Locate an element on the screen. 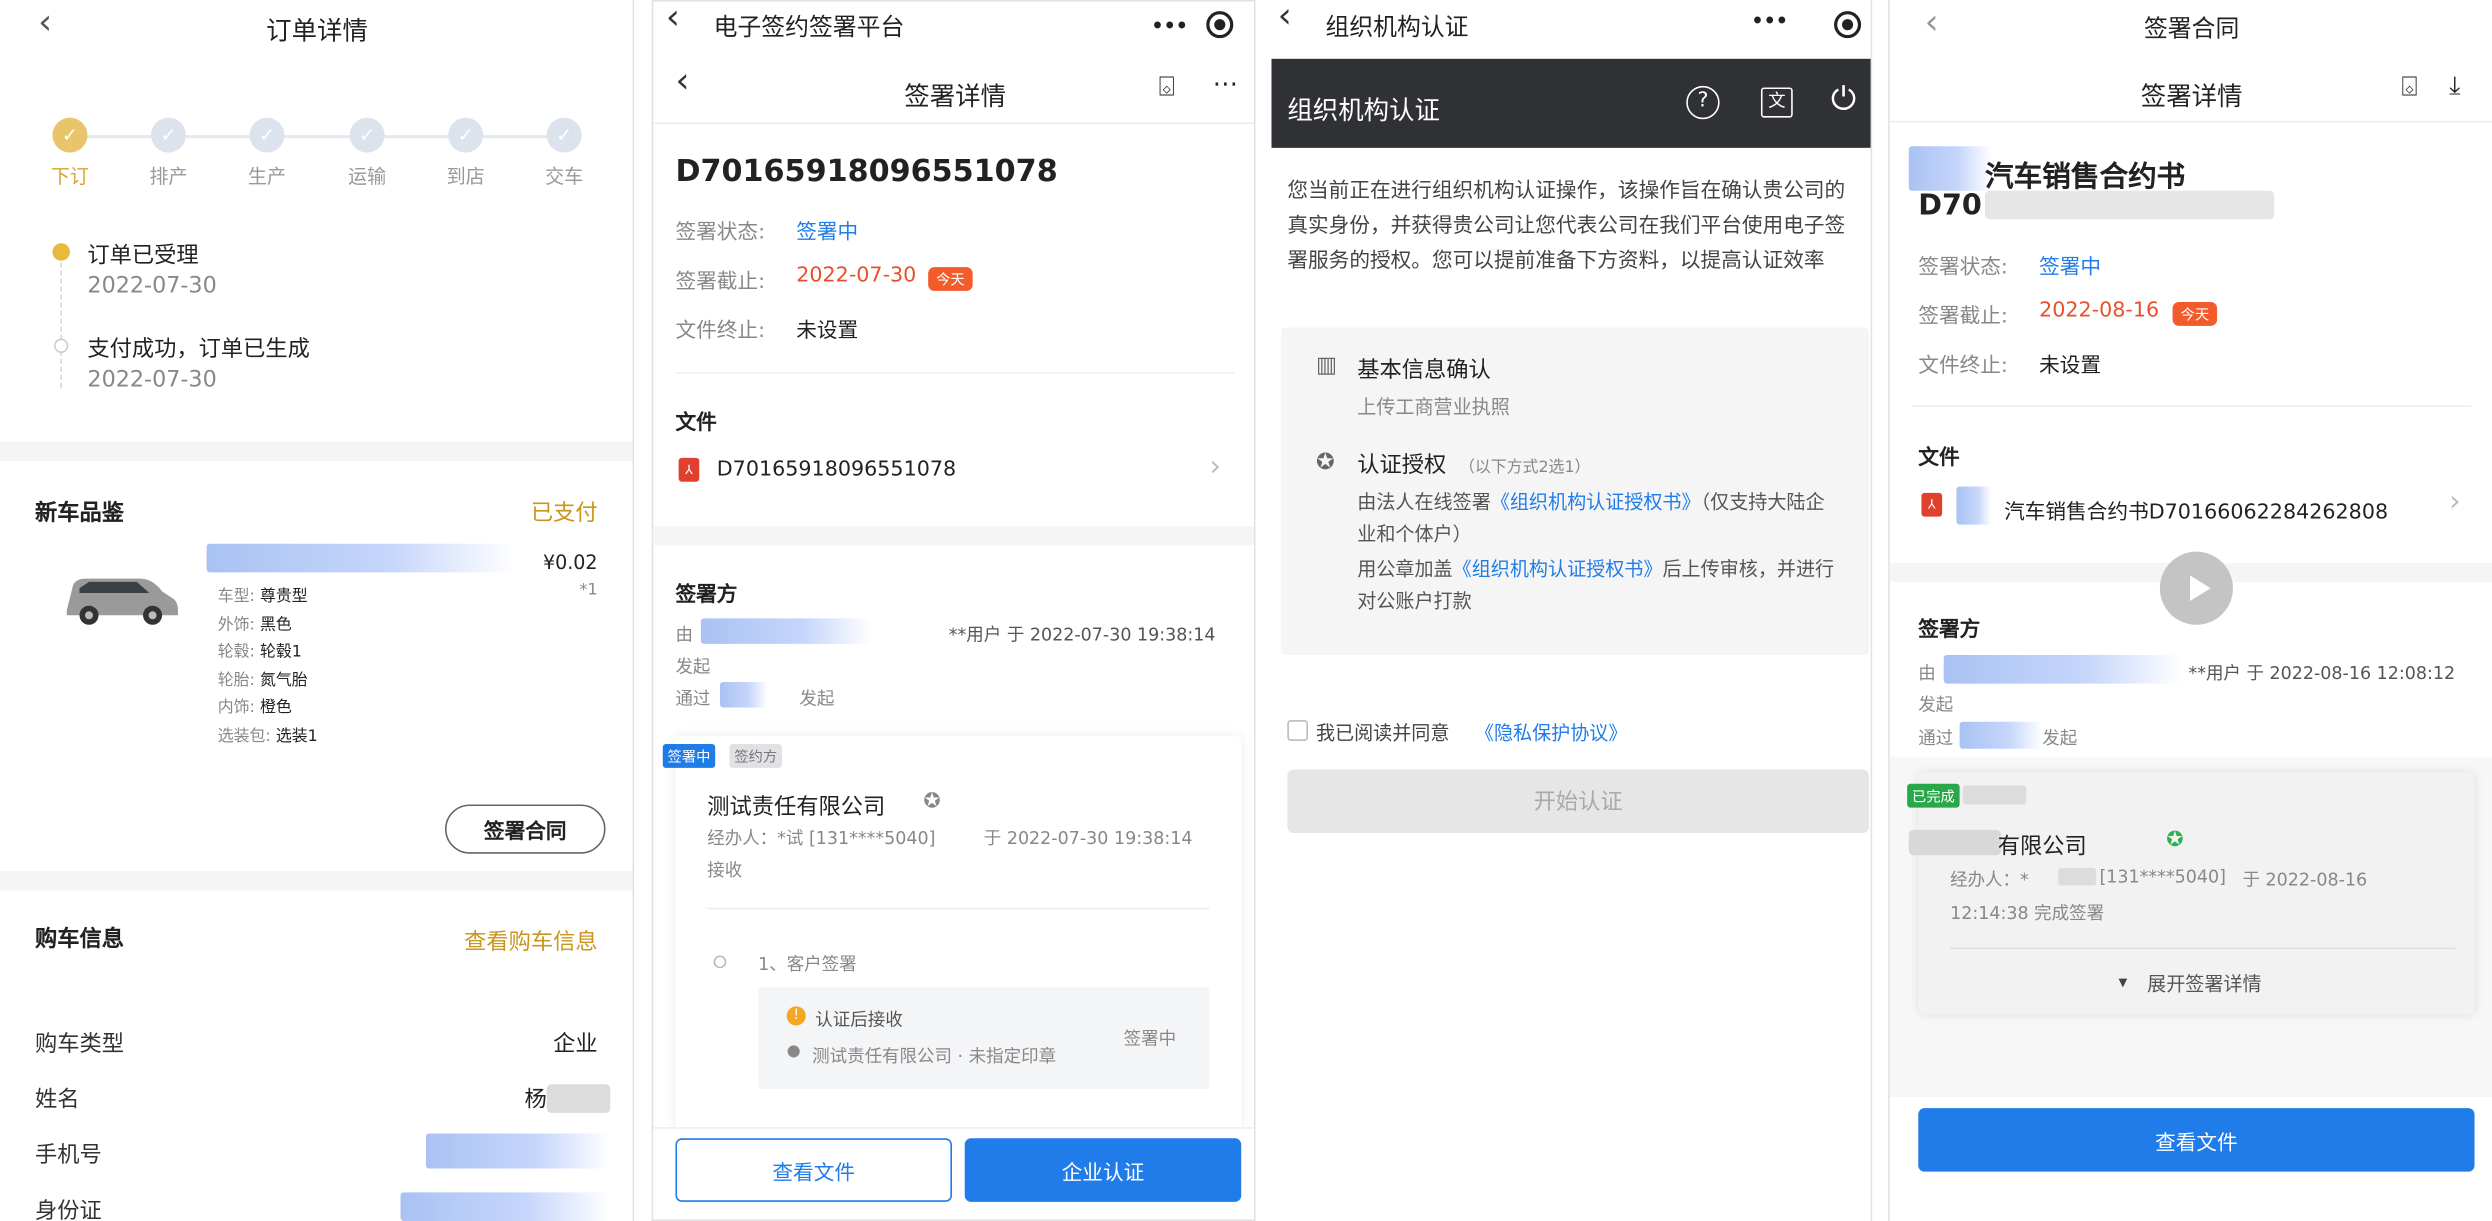  seal-text: 测试责任有限公司 · 未指定印章 is located at coordinates (934, 1056).